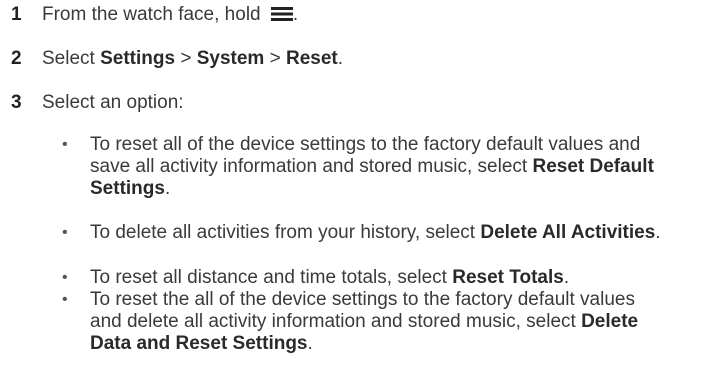 Image resolution: width=711 pixels, height=375 pixels. I want to click on menu-path-system: System, so click(230, 58).